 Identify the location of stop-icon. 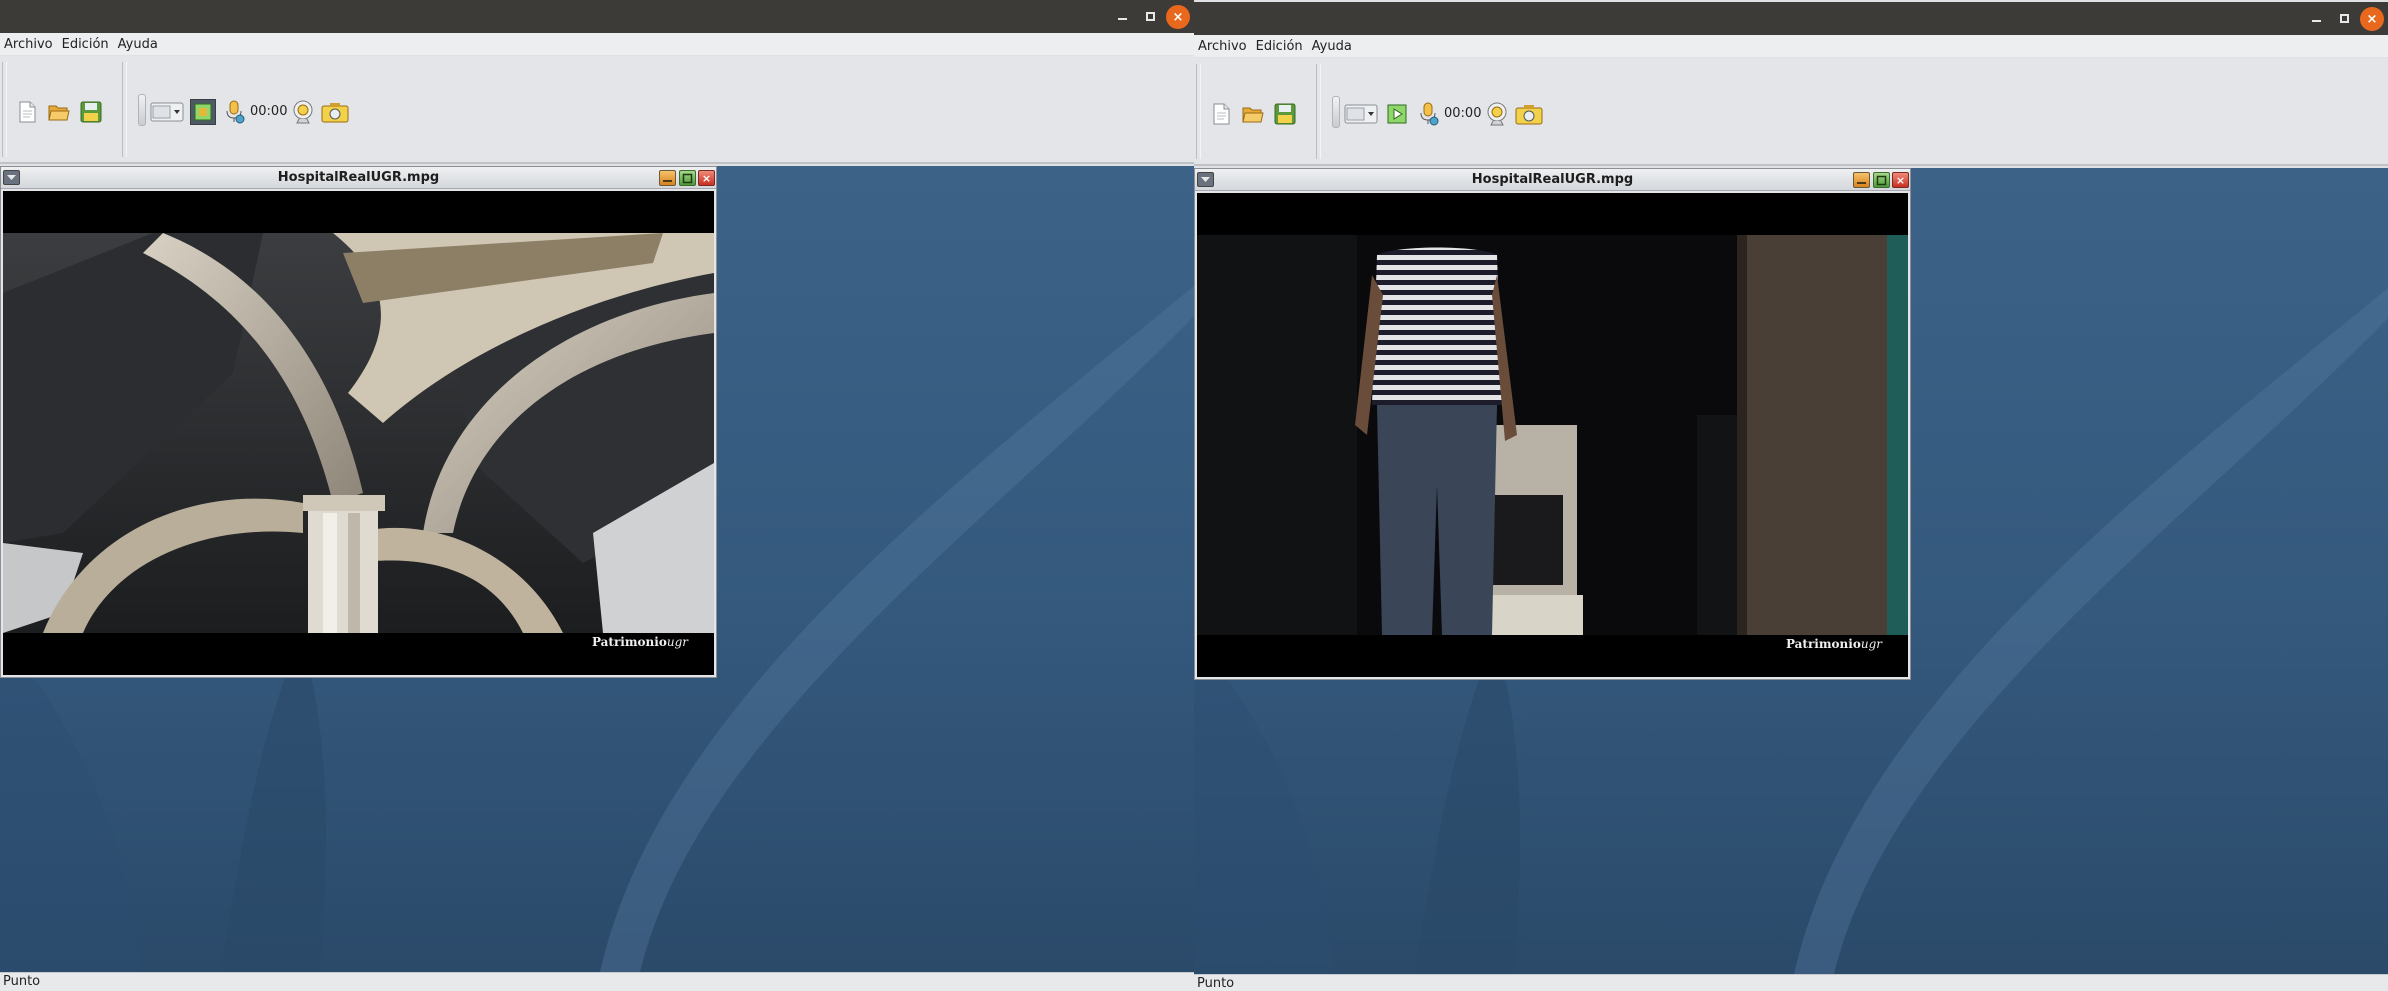
(203, 112).